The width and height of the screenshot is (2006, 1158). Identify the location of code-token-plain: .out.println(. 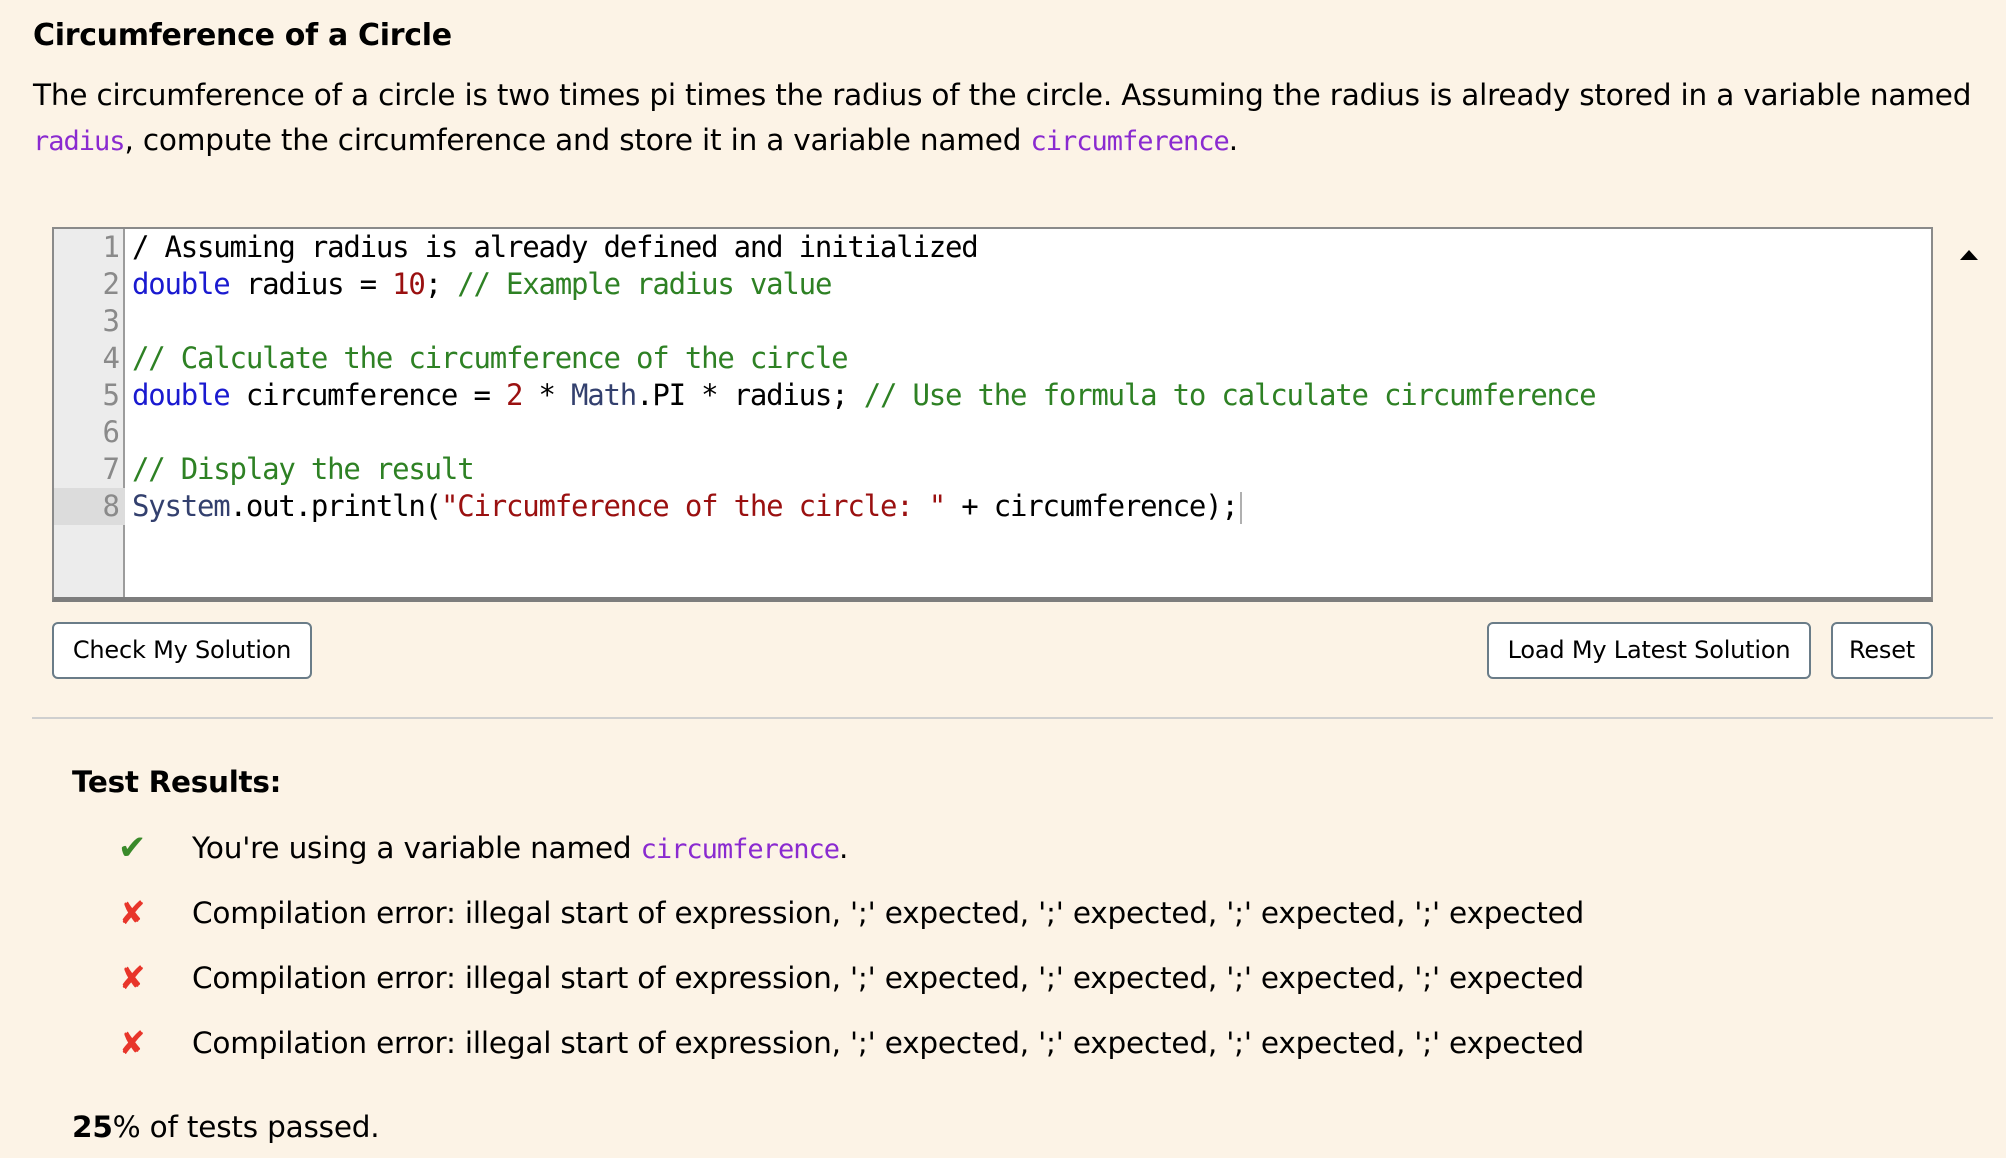
(336, 506).